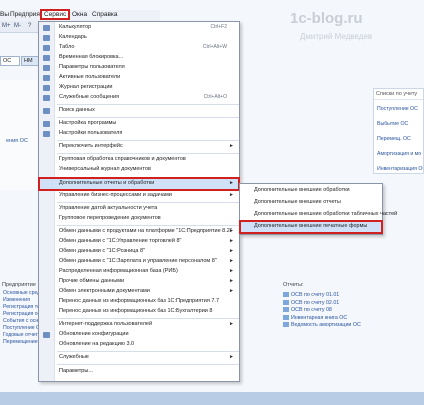  Describe the element at coordinates (212, 398) in the screenshot. I see `status-bar` at that location.